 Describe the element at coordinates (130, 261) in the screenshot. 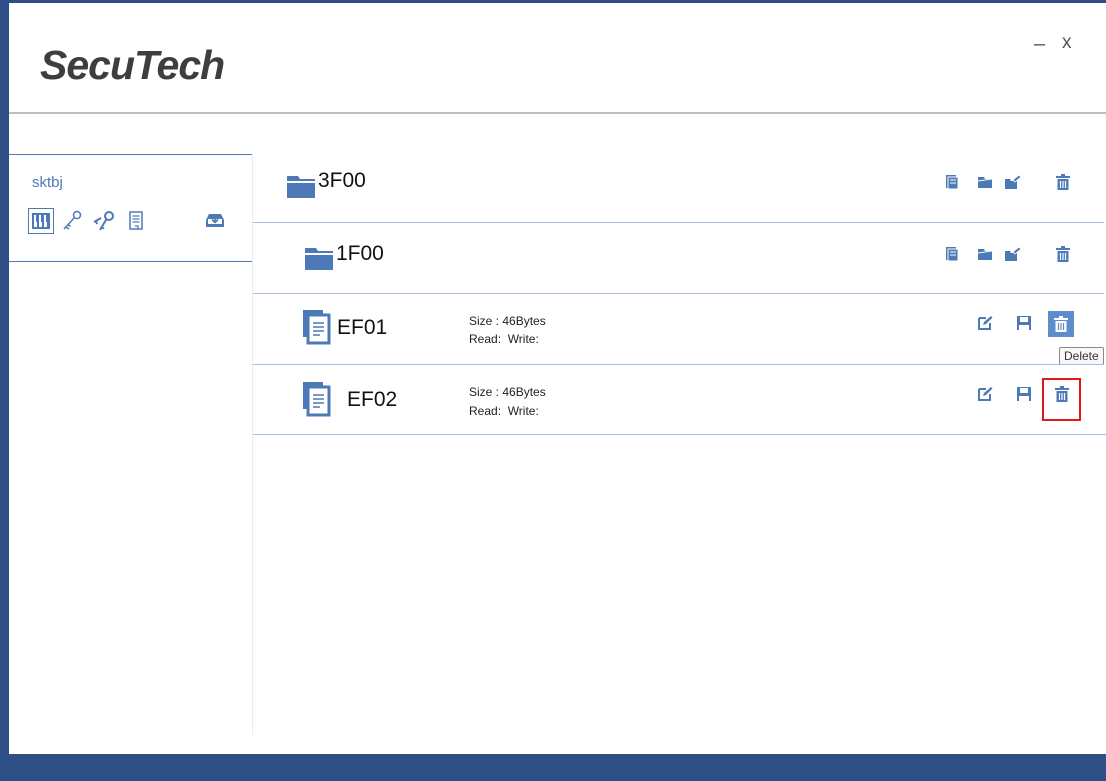

I see `sidebar-bottom-divider` at that location.